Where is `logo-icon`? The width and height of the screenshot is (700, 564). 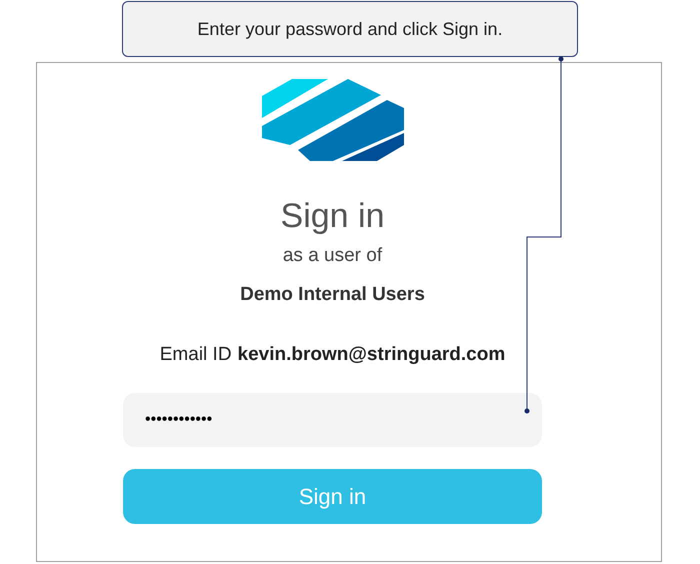
logo-icon is located at coordinates (333, 119).